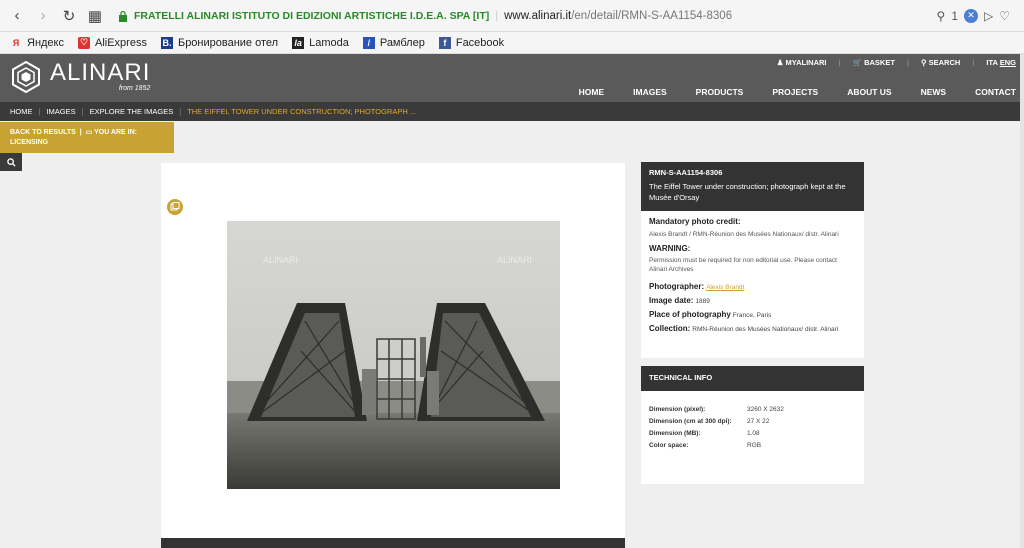 The image size is (1024, 548). Describe the element at coordinates (971, 15) in the screenshot. I see `extension-icon: ✕` at that location.